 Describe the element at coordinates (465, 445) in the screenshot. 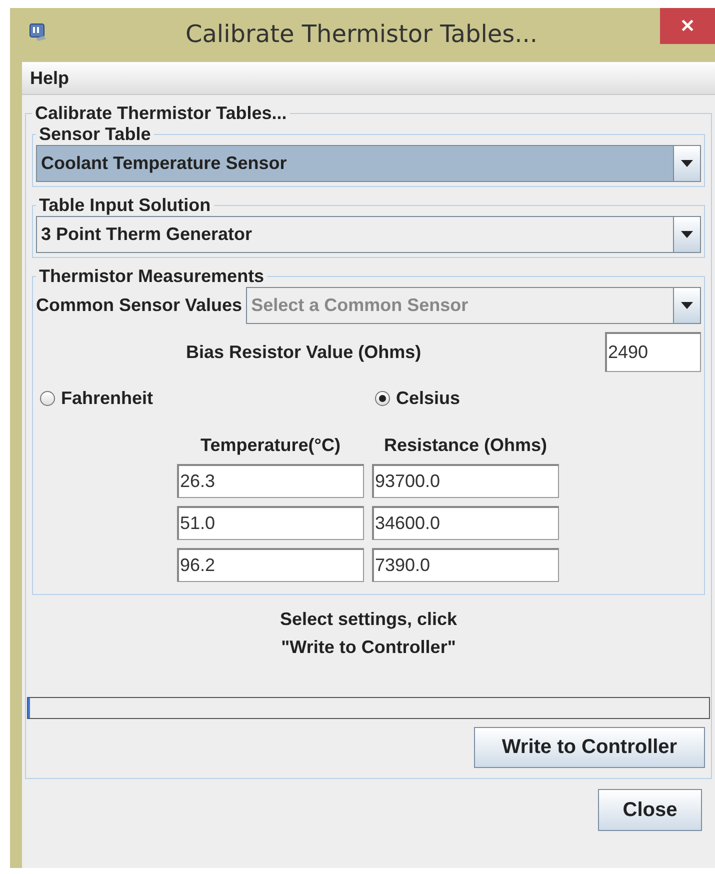

I see `column-header: Resistance (Ohms)` at that location.